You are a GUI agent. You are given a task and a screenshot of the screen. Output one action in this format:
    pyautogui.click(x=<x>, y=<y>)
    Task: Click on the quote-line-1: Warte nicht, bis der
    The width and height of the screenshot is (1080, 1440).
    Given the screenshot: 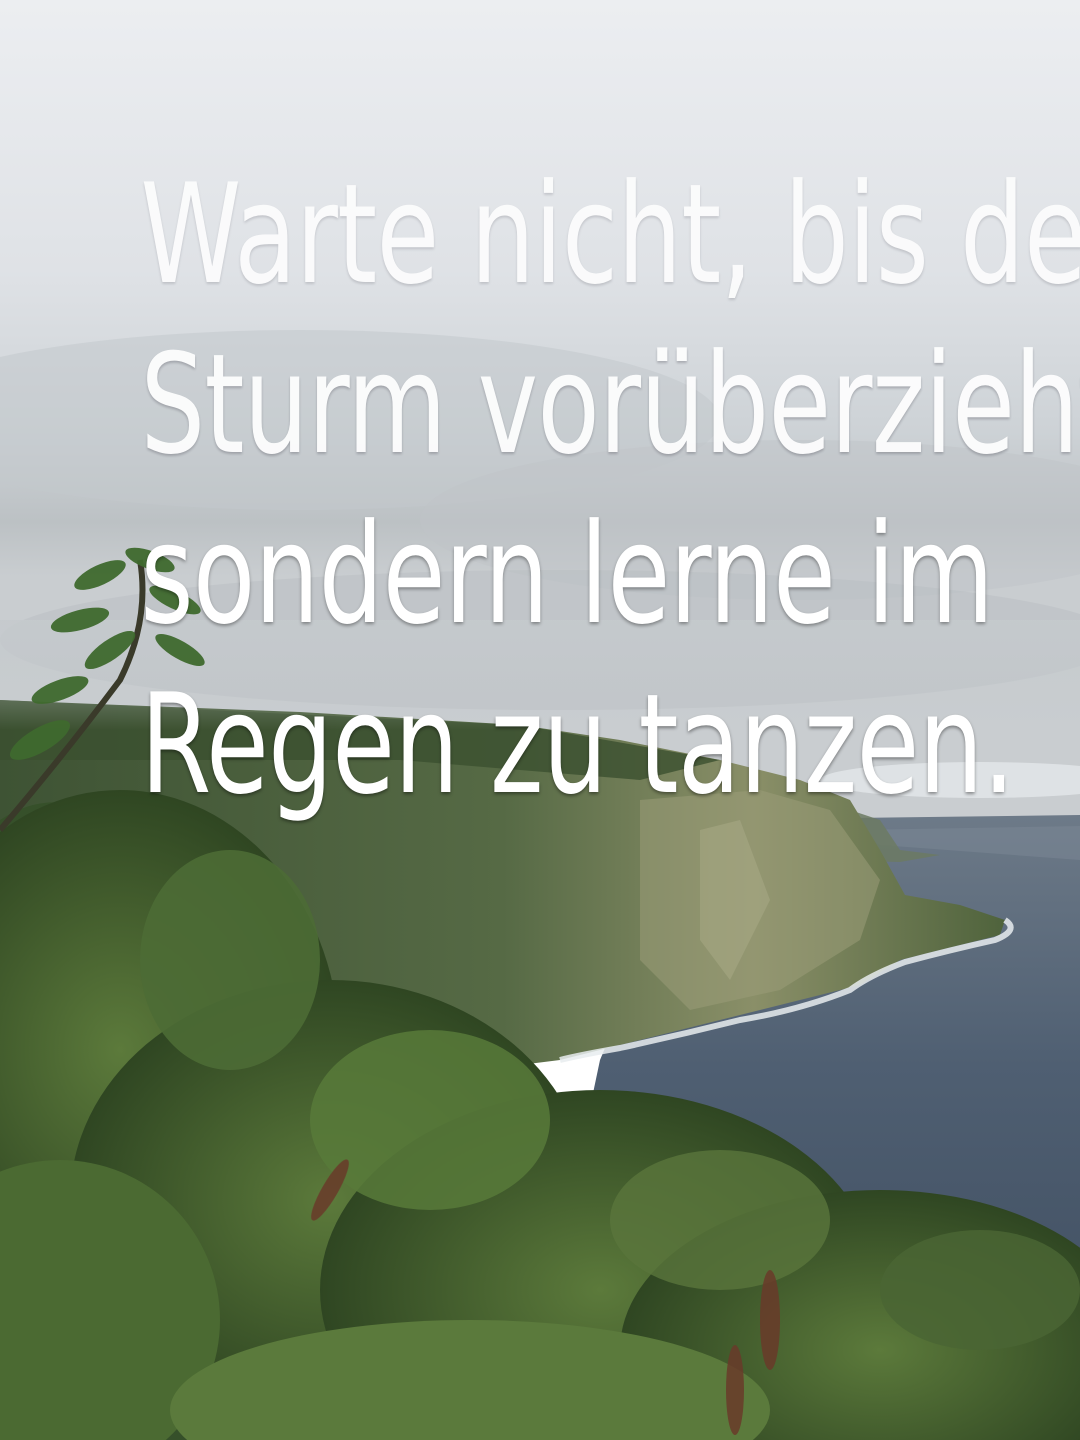 What is the action you would take?
    pyautogui.click(x=610, y=234)
    